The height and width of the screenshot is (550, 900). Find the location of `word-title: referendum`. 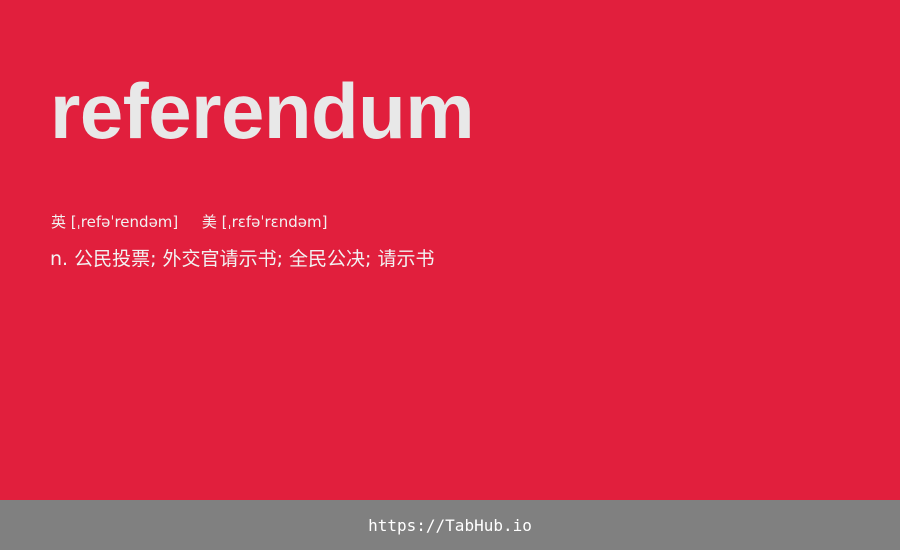

word-title: referendum is located at coordinates (262, 111).